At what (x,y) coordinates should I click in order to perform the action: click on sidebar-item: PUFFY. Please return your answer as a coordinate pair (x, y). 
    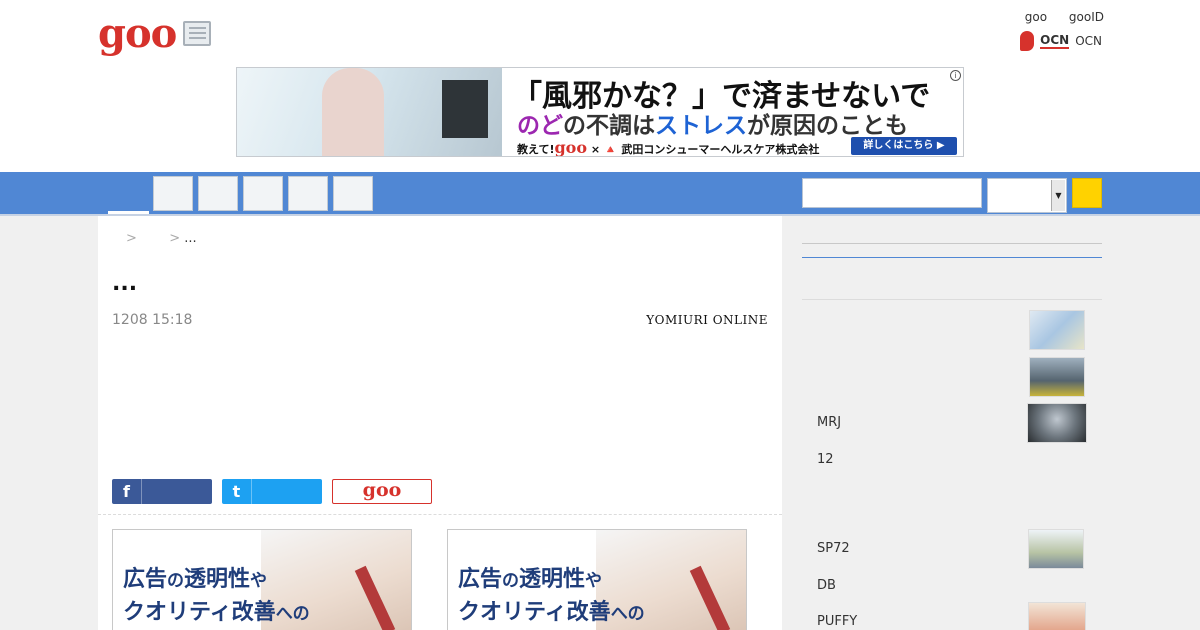
    Looking at the image, I should click on (837, 621).